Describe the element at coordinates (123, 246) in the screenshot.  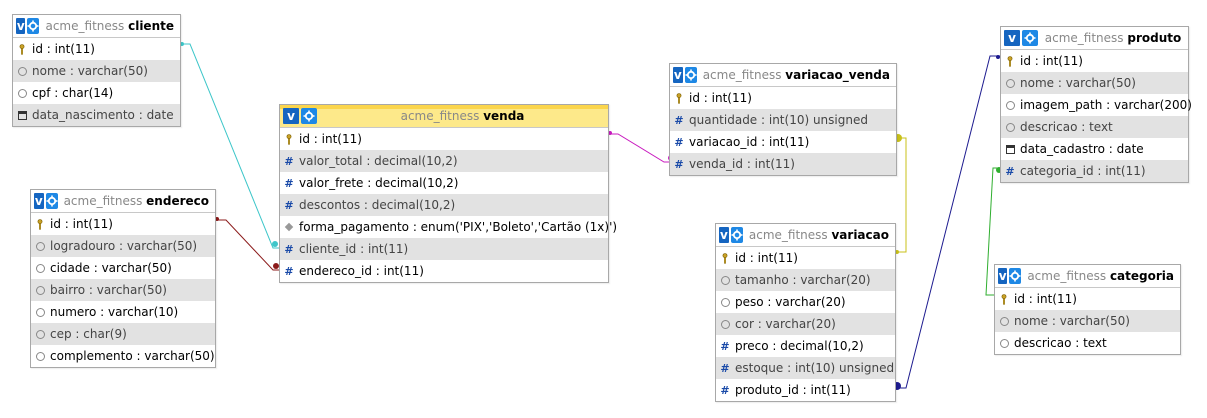
I see `column-row: logradouro : varchar(50)` at that location.